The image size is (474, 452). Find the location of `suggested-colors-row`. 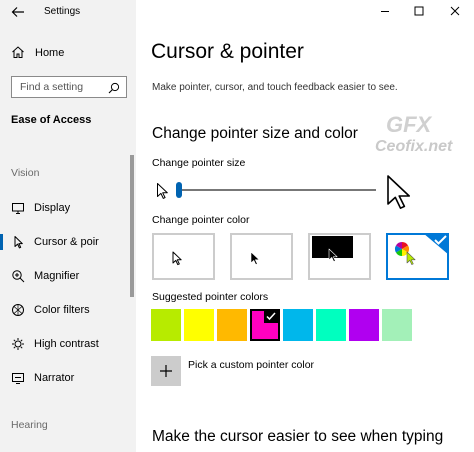

suggested-colors-row is located at coordinates (283, 325).